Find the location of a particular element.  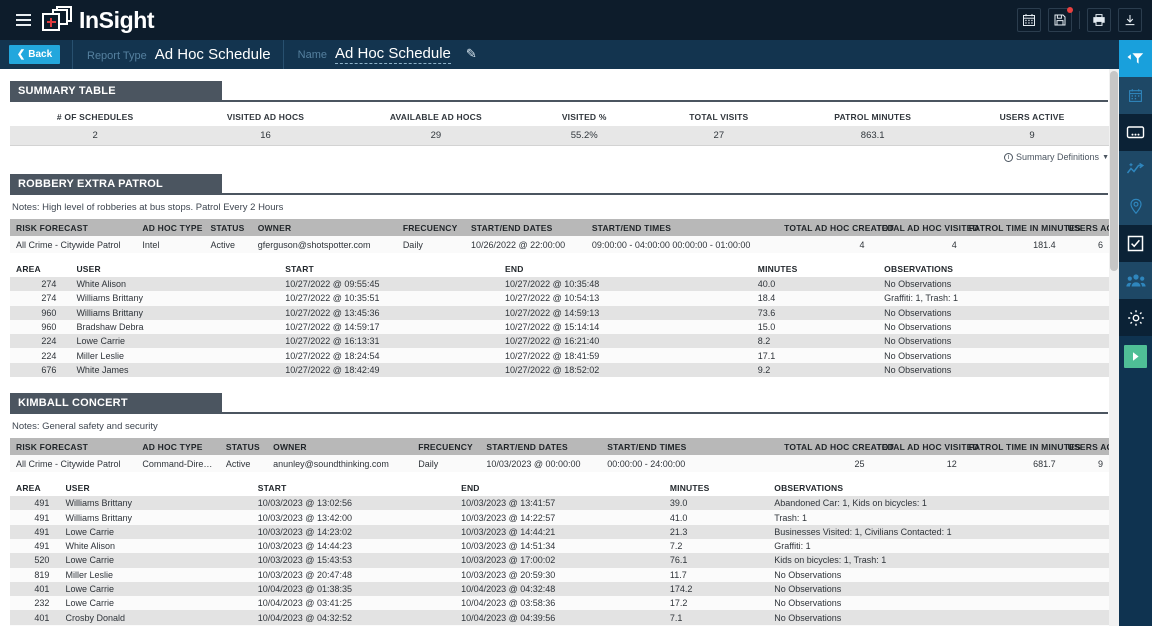

detail-cell-minutes: 76.1 is located at coordinates (716, 560).